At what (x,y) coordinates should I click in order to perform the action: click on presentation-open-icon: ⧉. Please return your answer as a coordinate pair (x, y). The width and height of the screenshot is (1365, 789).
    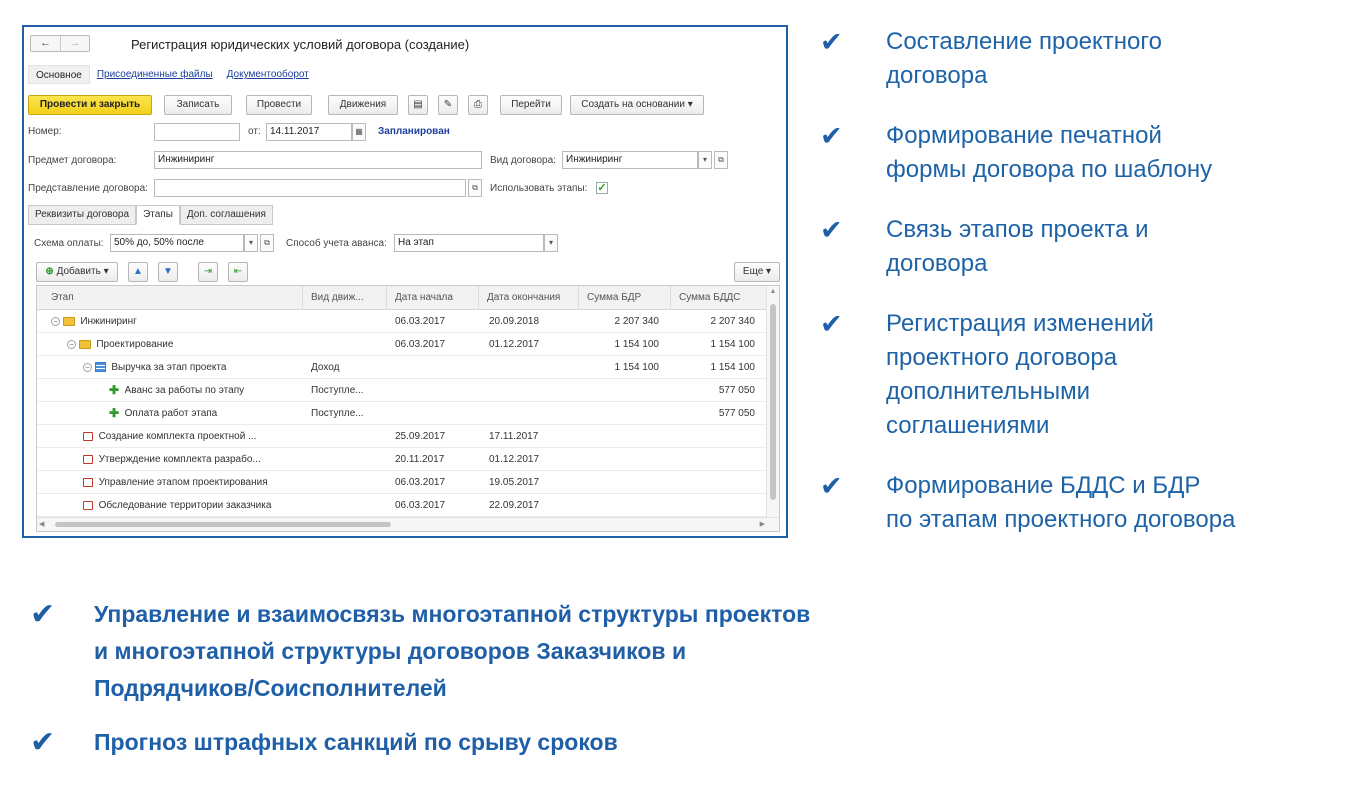
    Looking at the image, I should click on (475, 188).